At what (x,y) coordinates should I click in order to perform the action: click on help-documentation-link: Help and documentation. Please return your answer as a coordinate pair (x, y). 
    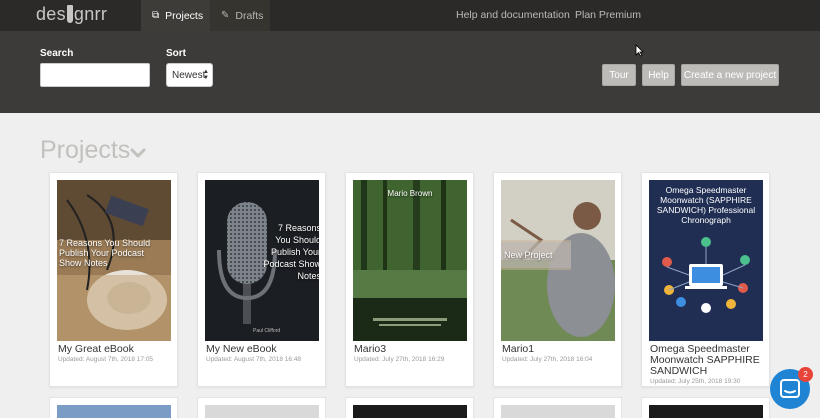
    Looking at the image, I should click on (513, 15).